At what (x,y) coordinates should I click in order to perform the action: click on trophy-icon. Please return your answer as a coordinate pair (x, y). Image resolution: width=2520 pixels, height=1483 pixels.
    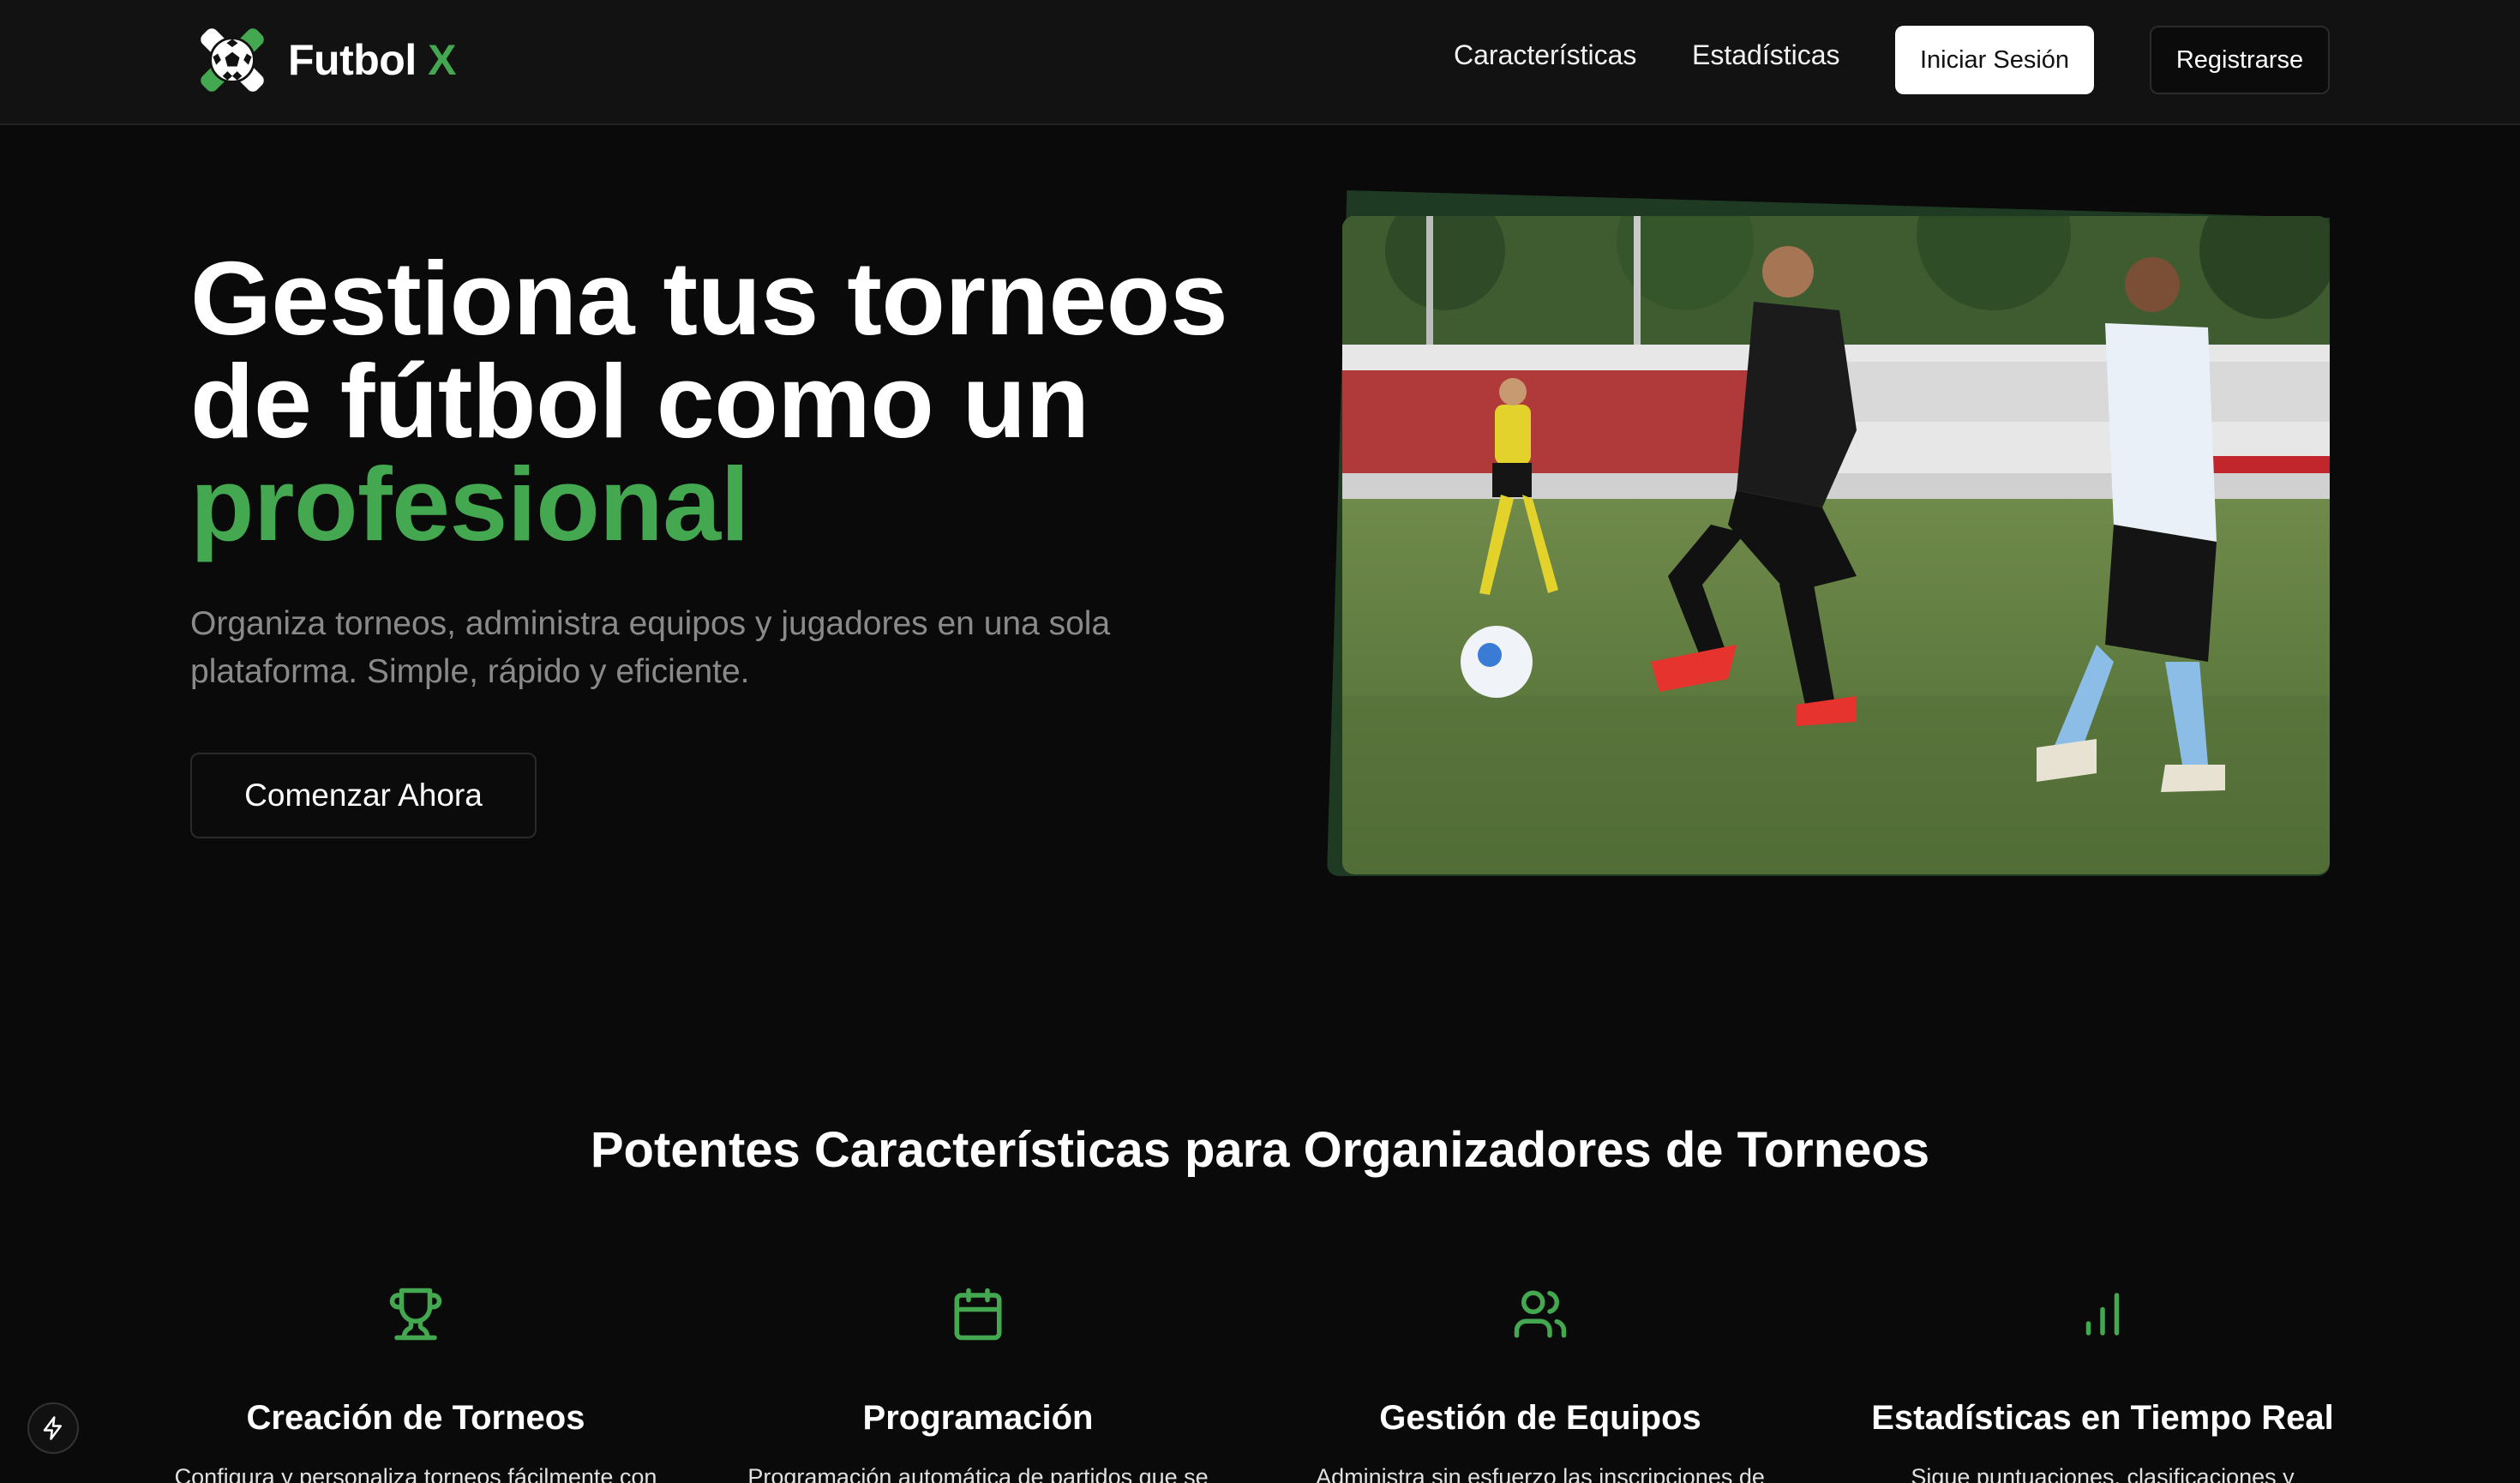
    Looking at the image, I should click on (415, 1314).